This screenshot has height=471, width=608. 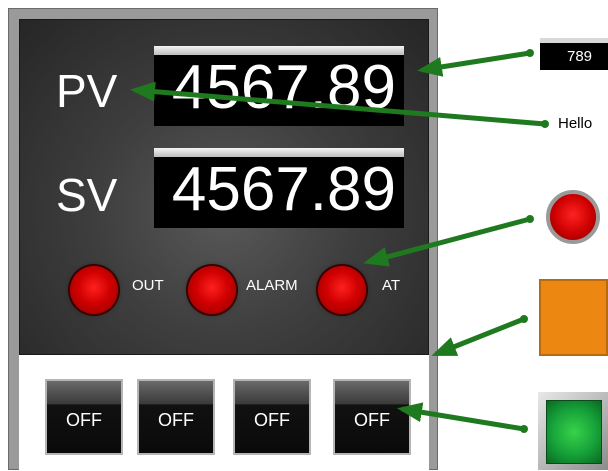 What do you see at coordinates (272, 285) in the screenshot?
I see `alarm-indicator-label: ALARM` at bounding box center [272, 285].